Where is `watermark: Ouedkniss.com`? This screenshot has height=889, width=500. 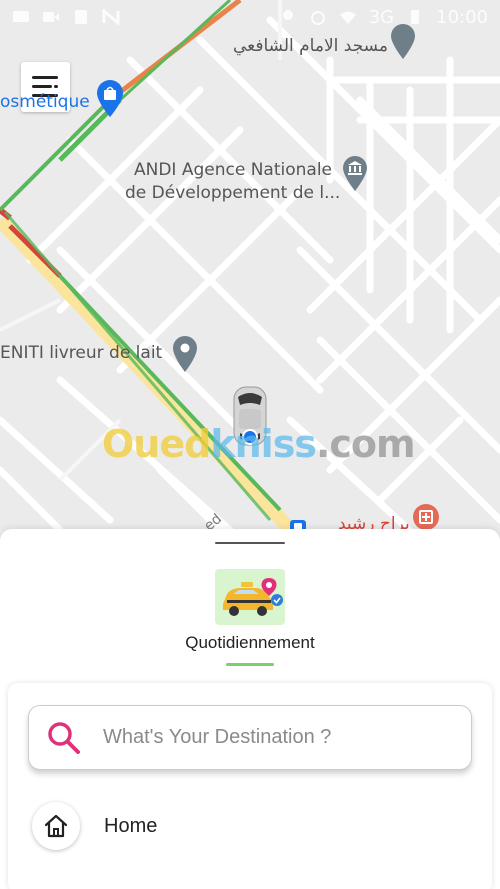
watermark: Ouedkniss.com is located at coordinates (259, 444).